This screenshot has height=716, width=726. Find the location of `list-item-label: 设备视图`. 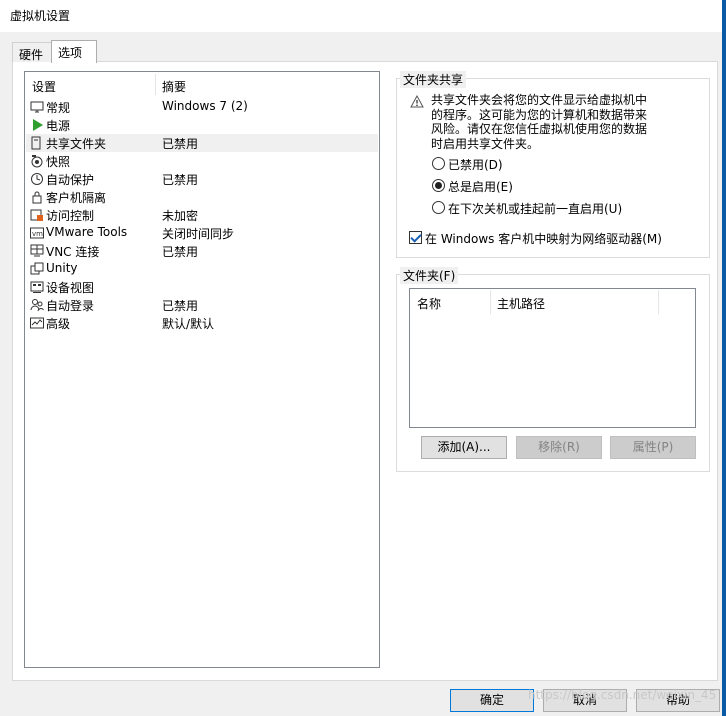

list-item-label: 设备视图 is located at coordinates (70, 288).